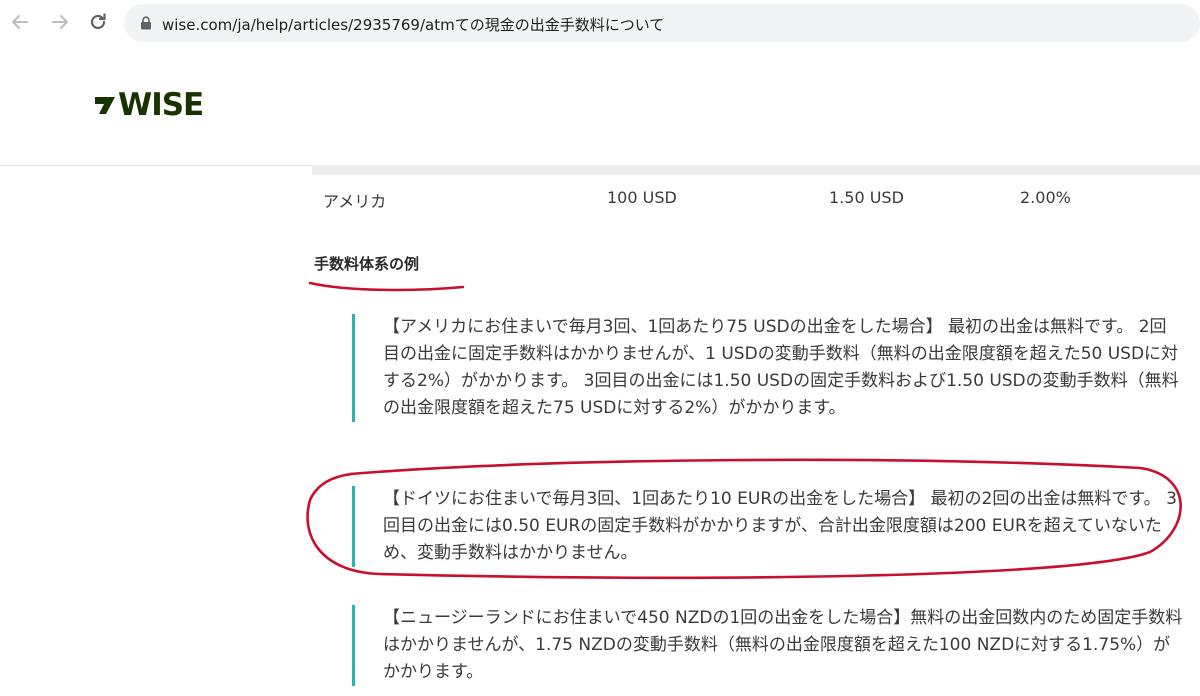 This screenshot has height=696, width=1200. I want to click on forward-button, so click(60, 22).